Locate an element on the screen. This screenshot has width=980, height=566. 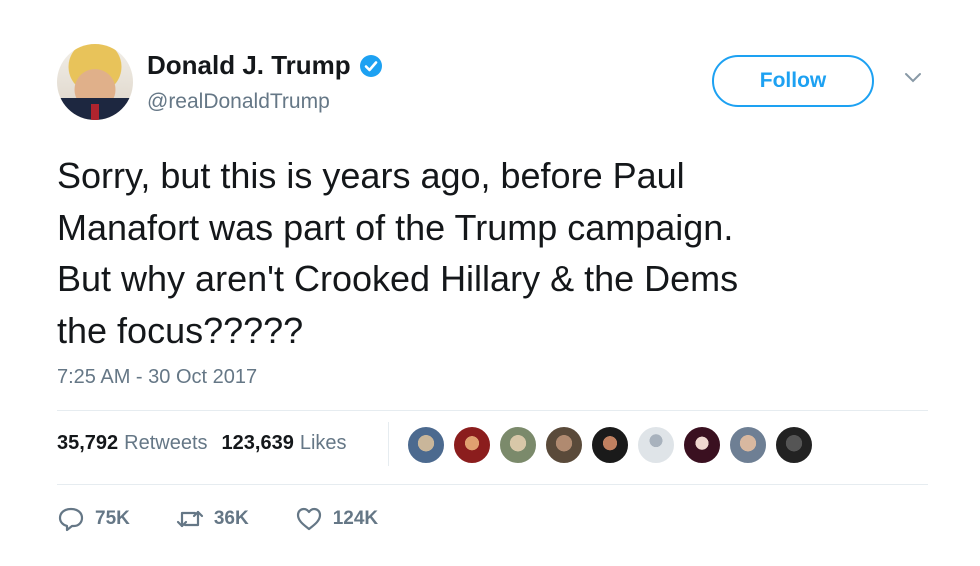
likes-label: Likes is located at coordinates (323, 443).